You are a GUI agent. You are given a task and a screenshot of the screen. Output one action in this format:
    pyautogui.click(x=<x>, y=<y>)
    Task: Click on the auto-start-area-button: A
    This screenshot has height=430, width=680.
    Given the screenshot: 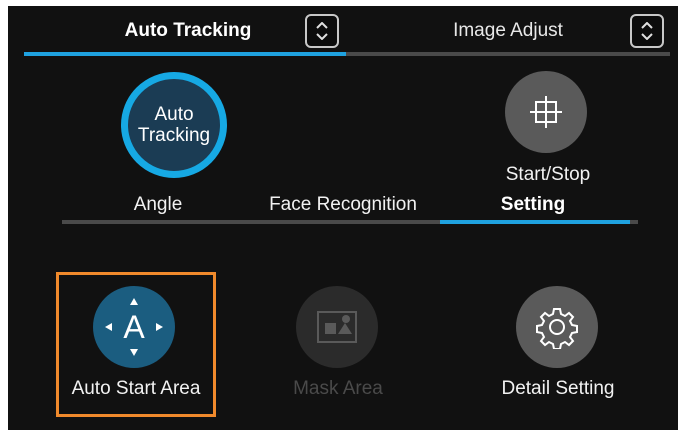 What is the action you would take?
    pyautogui.click(x=134, y=327)
    